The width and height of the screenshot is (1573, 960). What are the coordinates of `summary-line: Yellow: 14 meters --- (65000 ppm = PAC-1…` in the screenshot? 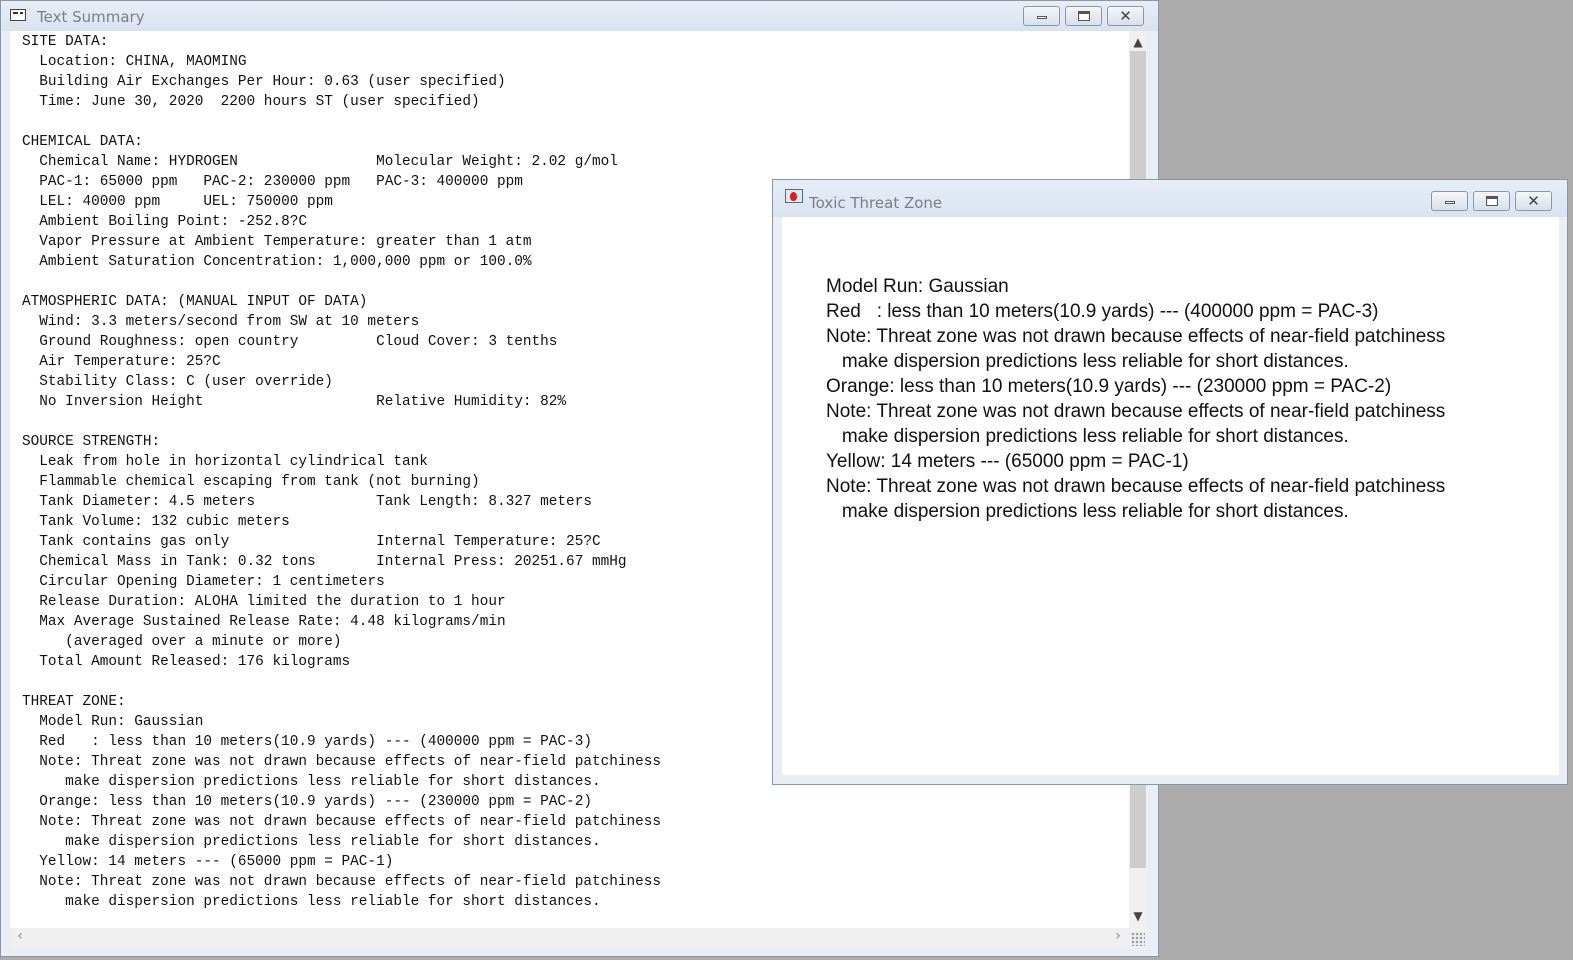 It's located at (208, 862).